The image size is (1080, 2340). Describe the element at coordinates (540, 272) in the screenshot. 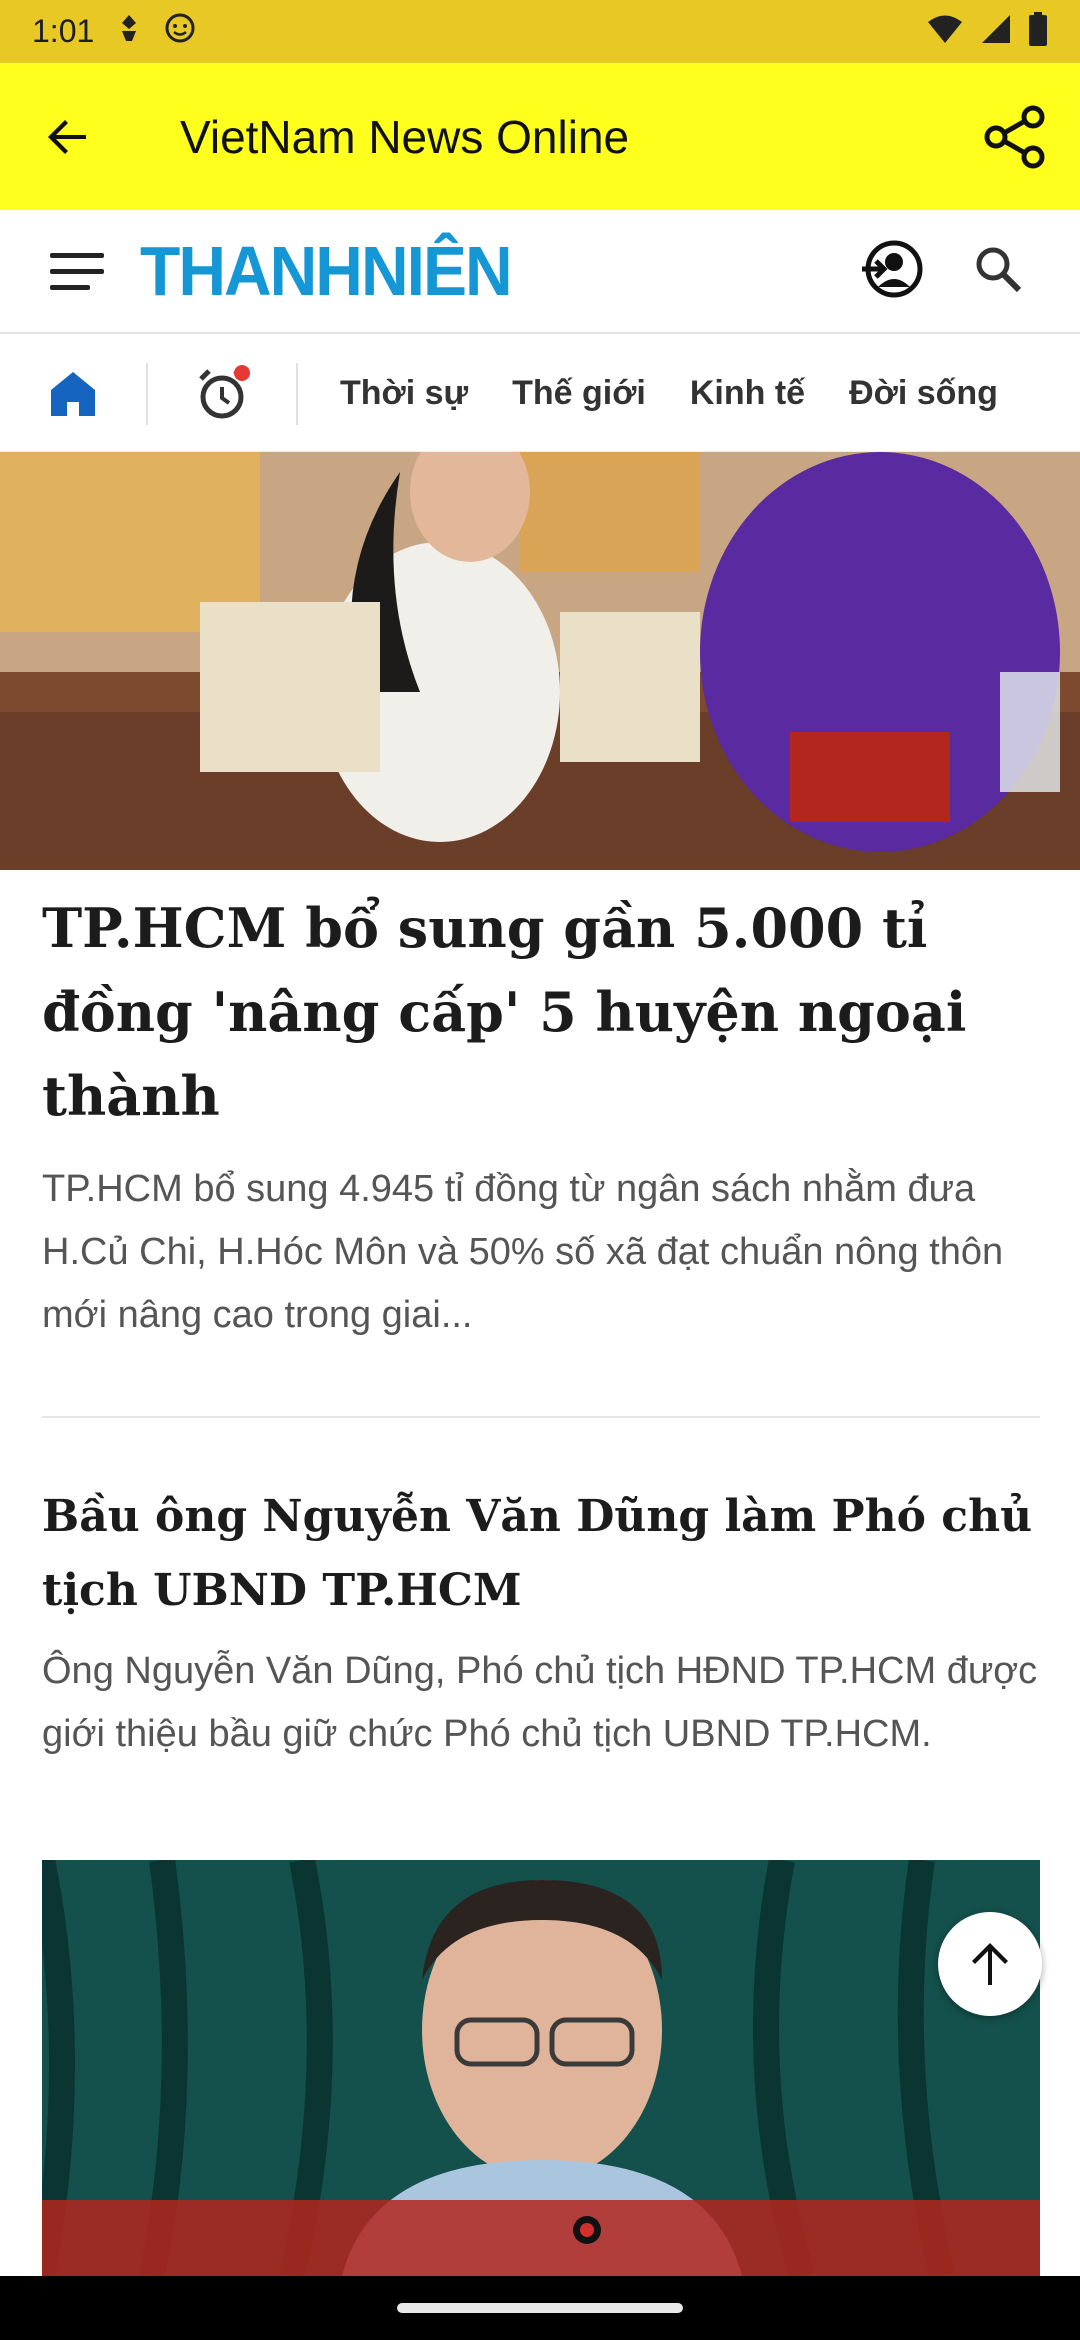

I see `site-header: THANHNIÊN` at that location.